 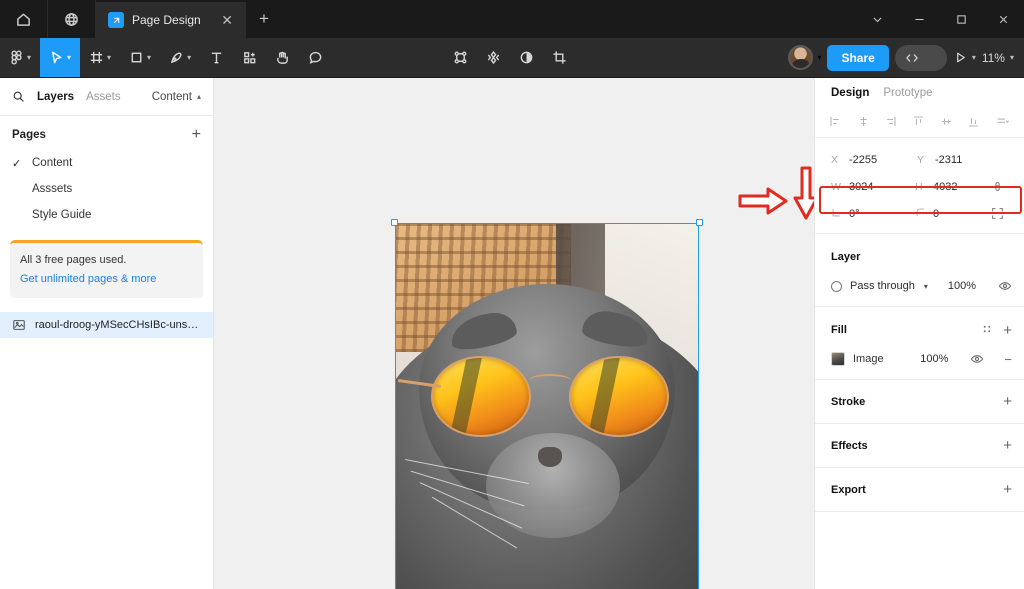 I want to click on text-tool, so click(x=216, y=57).